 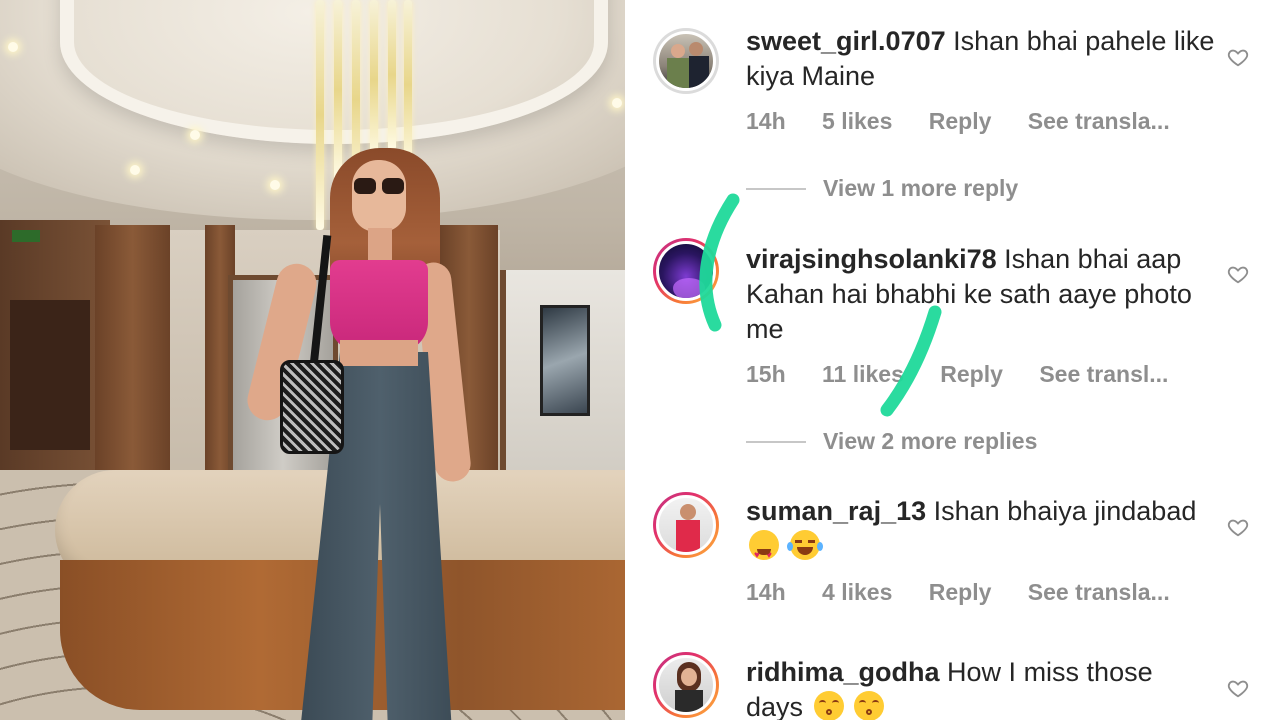 I want to click on comment-text: suman_raj_13 Ishan bhaiya jindabad ♥ ♥, so click(x=981, y=529).